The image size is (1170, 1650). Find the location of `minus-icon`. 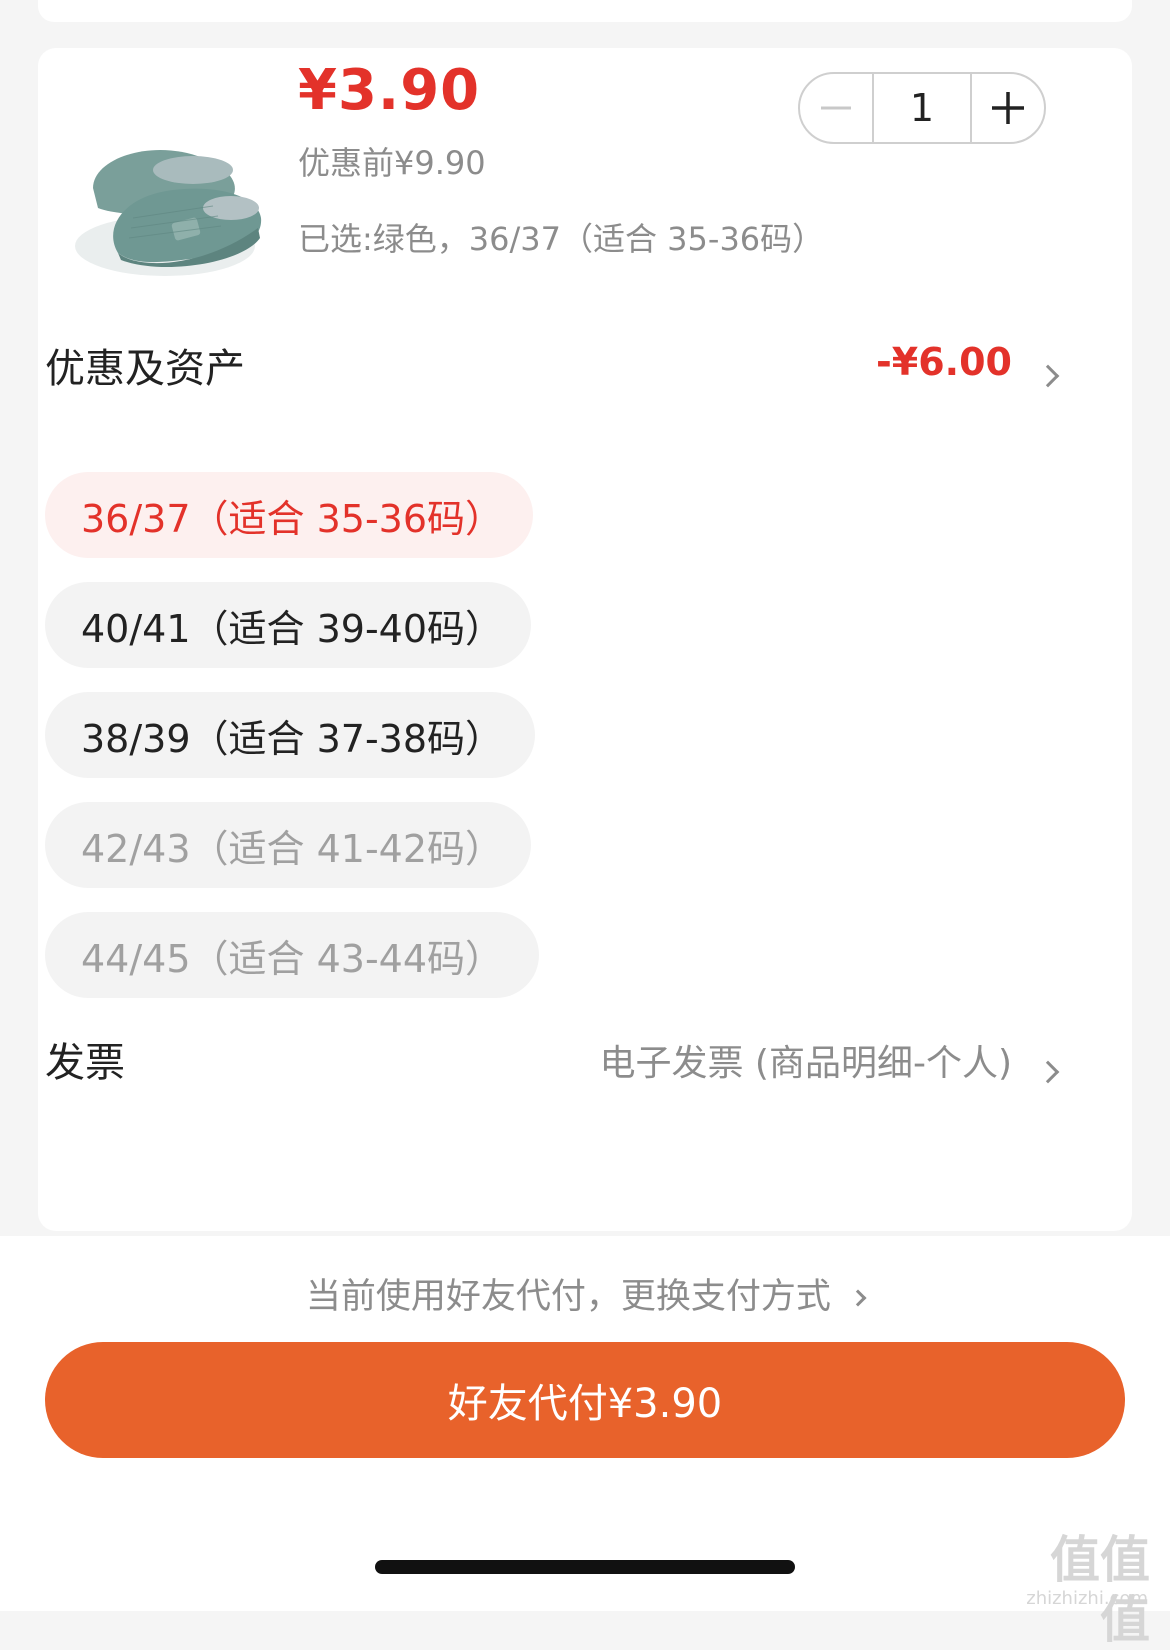

minus-icon is located at coordinates (836, 108).